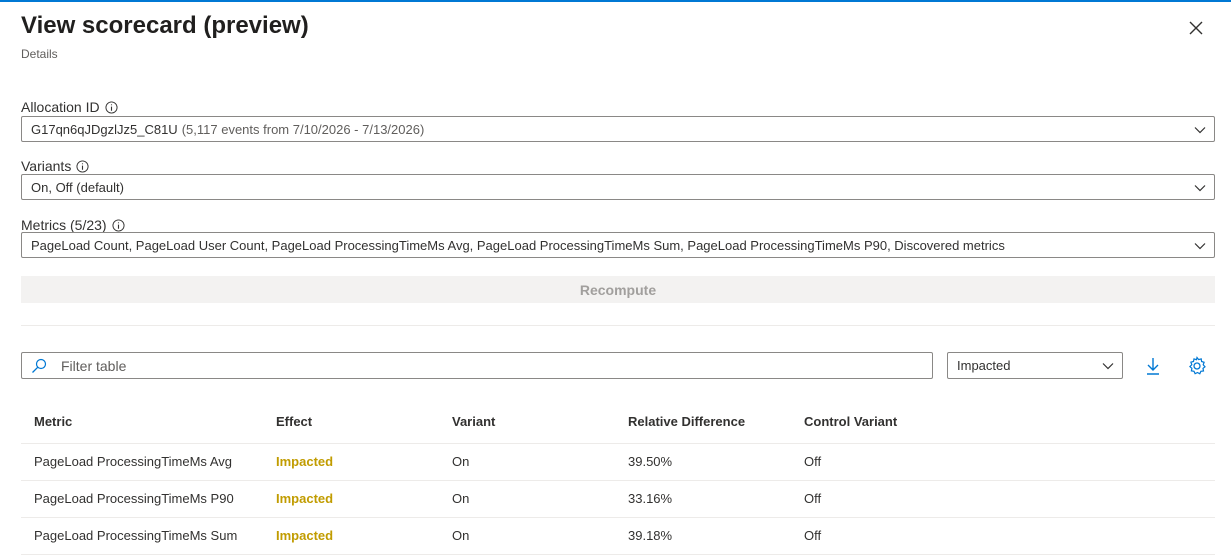 Image resolution: width=1231 pixels, height=559 pixels. I want to click on variants-label: Variants, so click(55, 166).